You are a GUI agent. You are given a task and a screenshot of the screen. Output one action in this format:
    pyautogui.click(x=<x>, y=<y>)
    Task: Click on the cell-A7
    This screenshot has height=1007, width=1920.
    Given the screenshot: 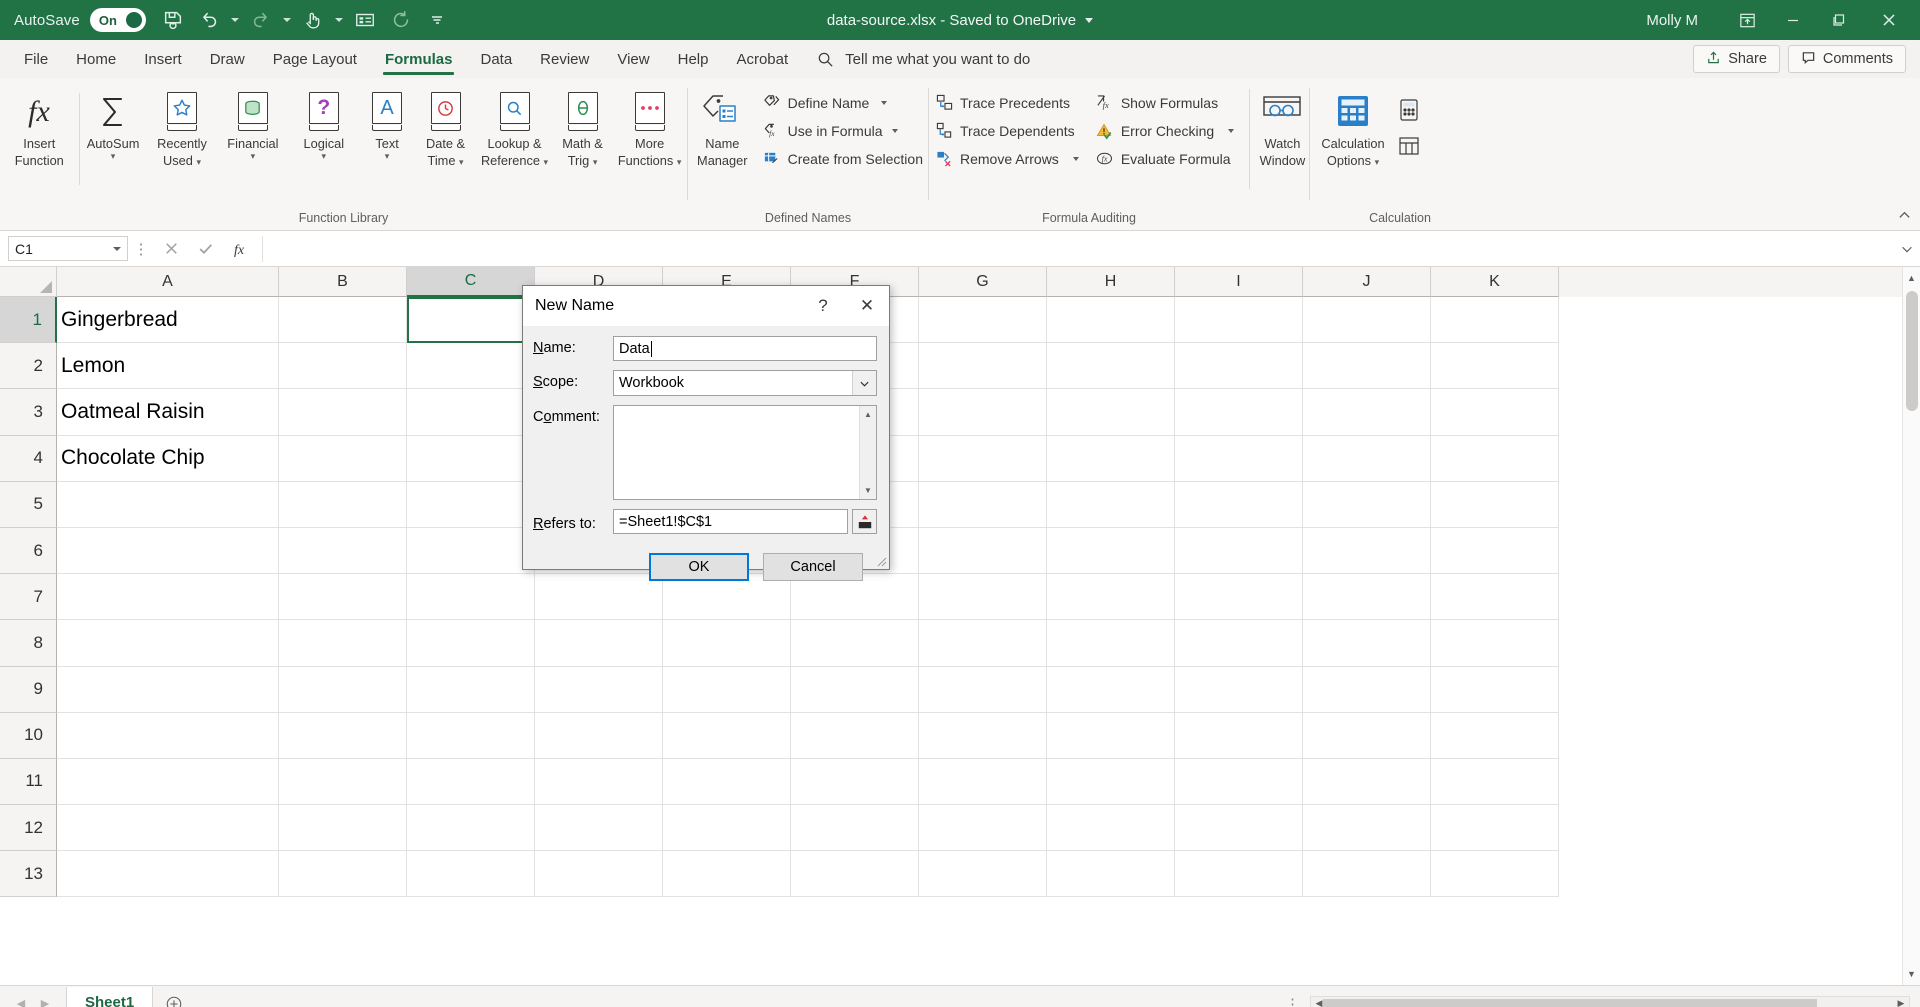 What is the action you would take?
    pyautogui.click(x=168, y=597)
    